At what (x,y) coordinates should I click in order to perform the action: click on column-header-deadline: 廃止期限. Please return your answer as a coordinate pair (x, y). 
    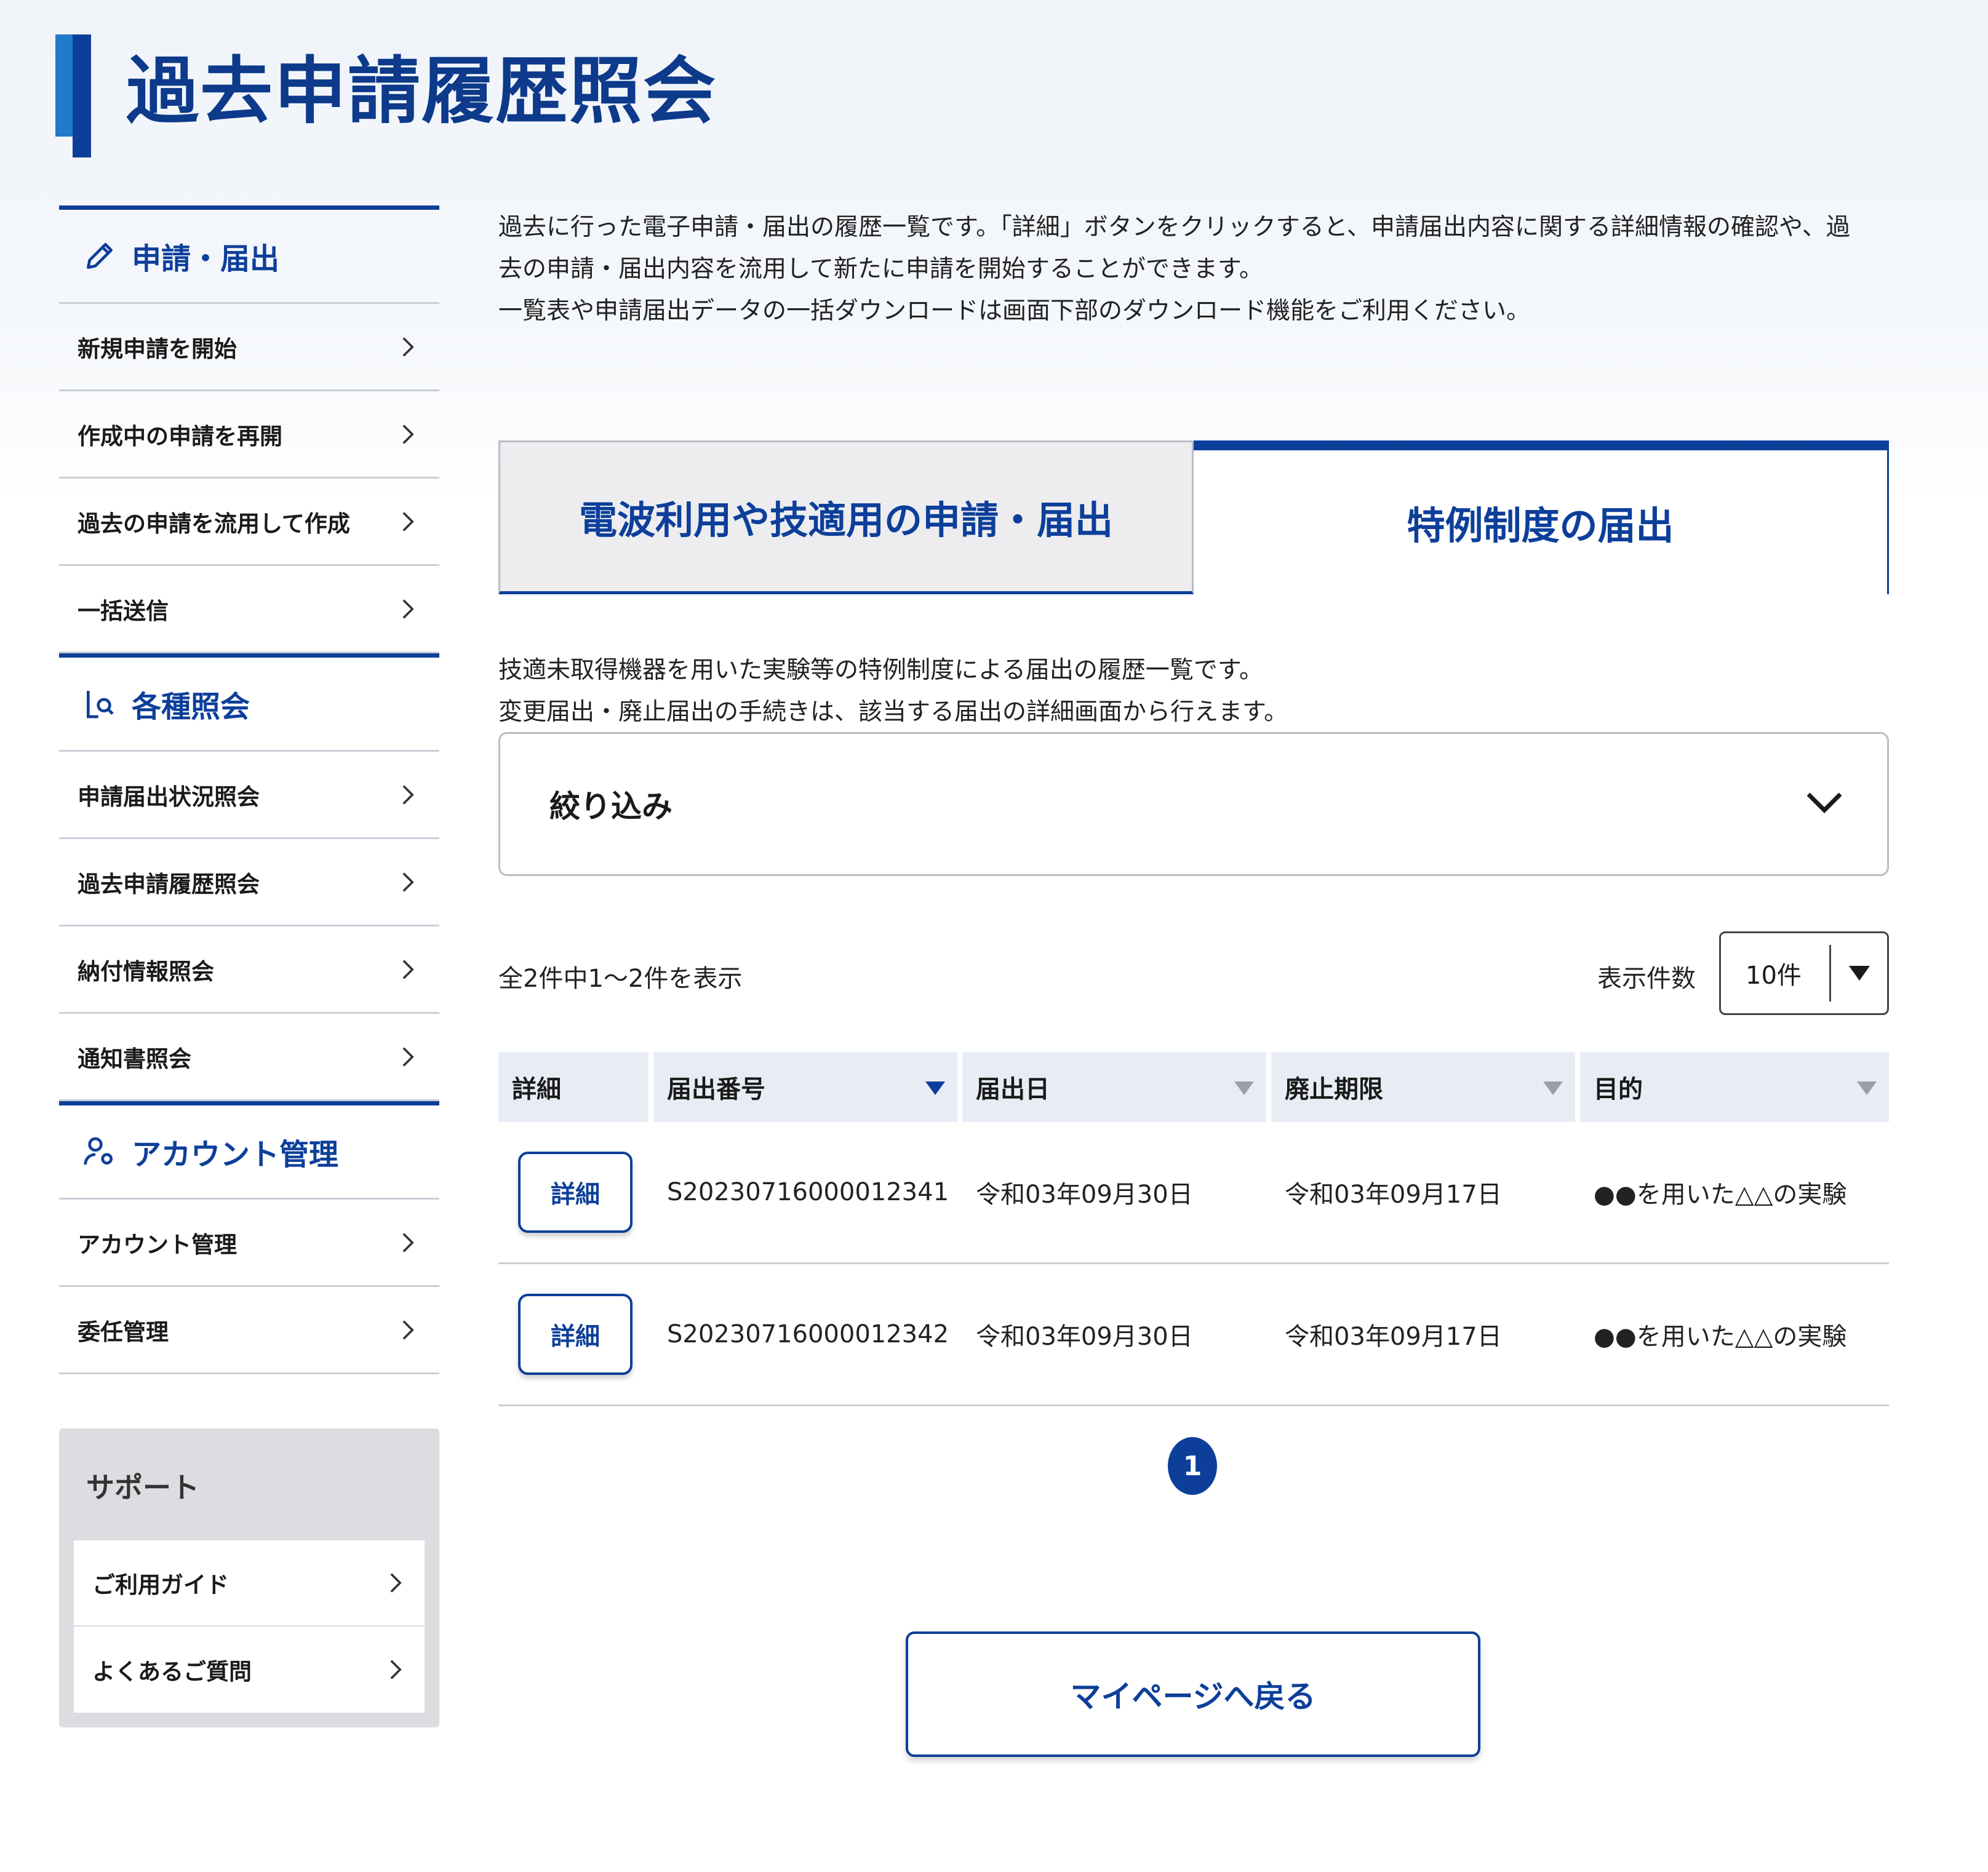
    Looking at the image, I should click on (1423, 1087).